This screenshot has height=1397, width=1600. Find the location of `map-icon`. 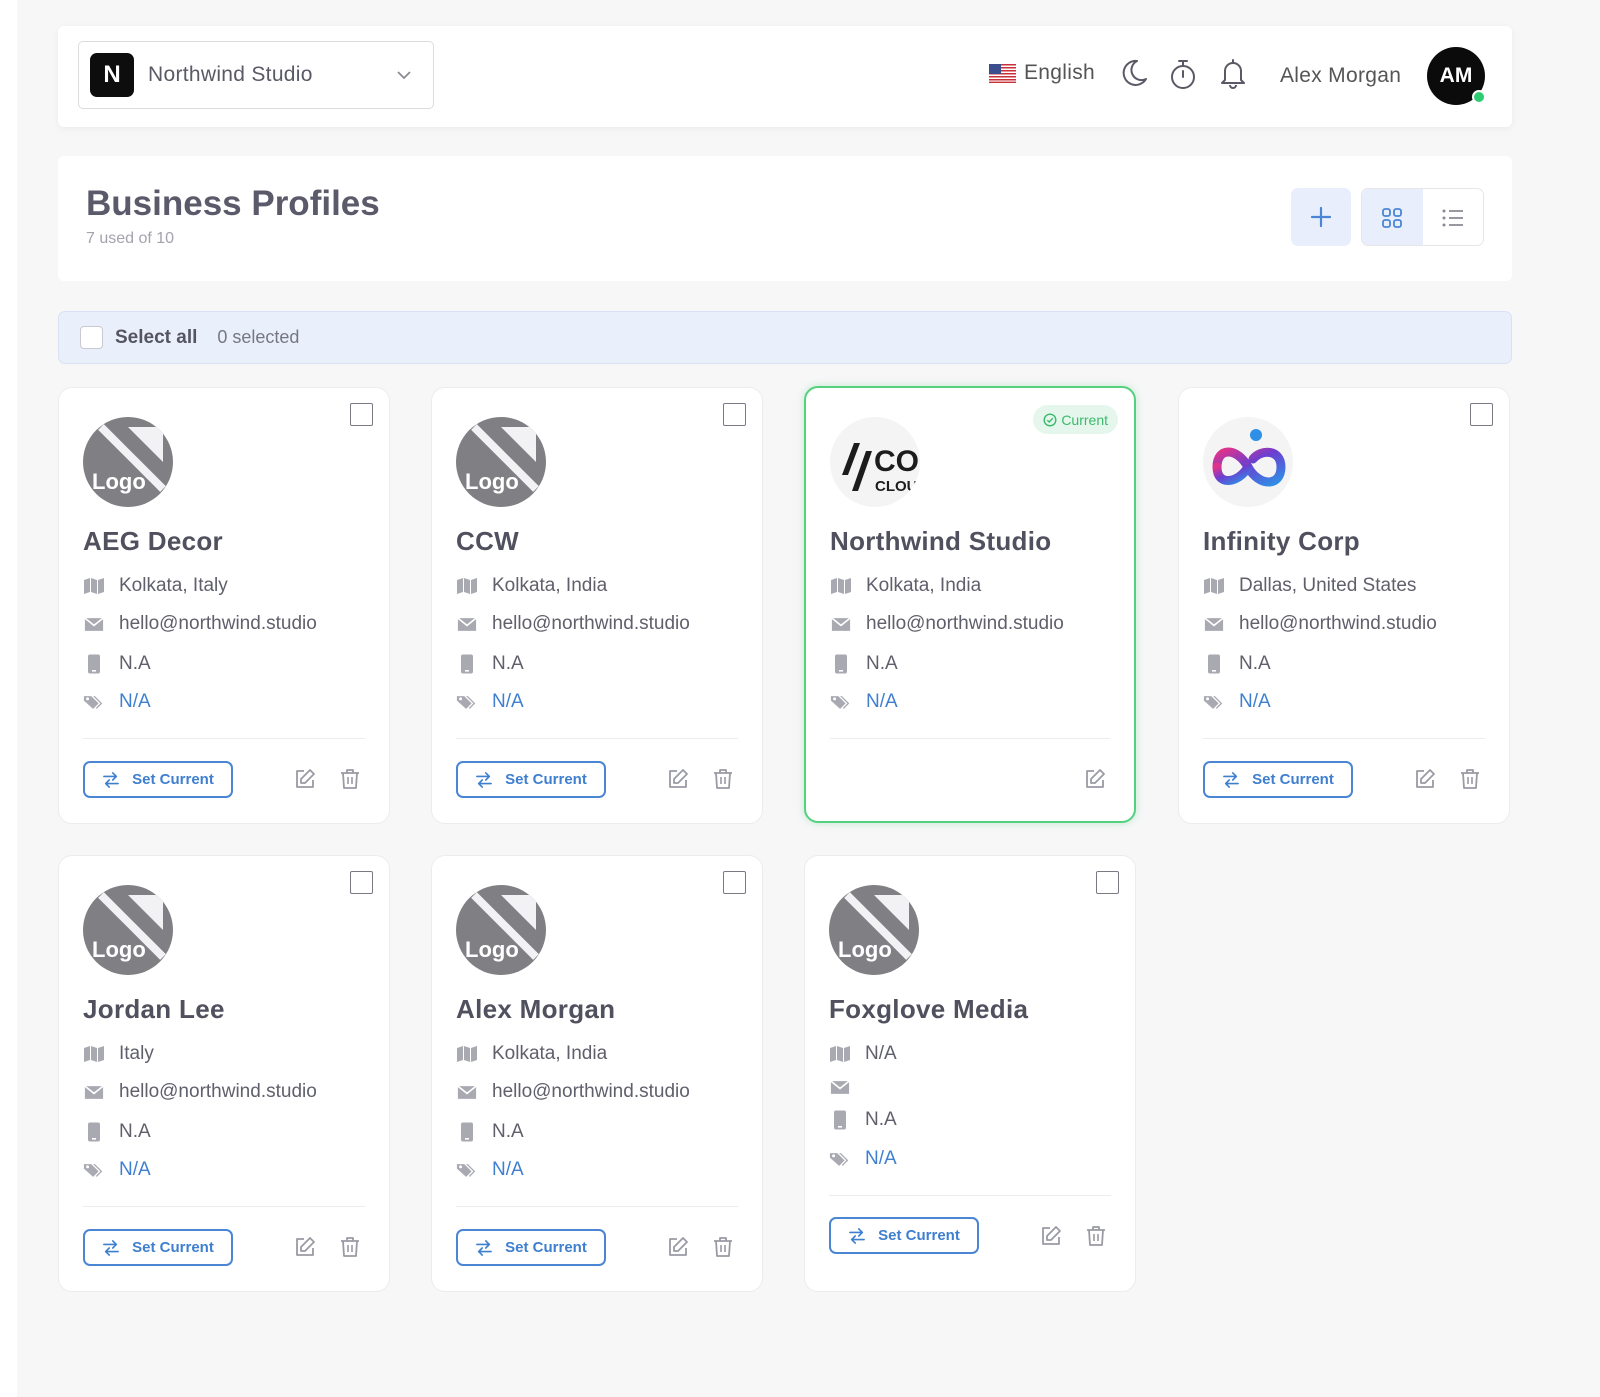

map-icon is located at coordinates (467, 586).